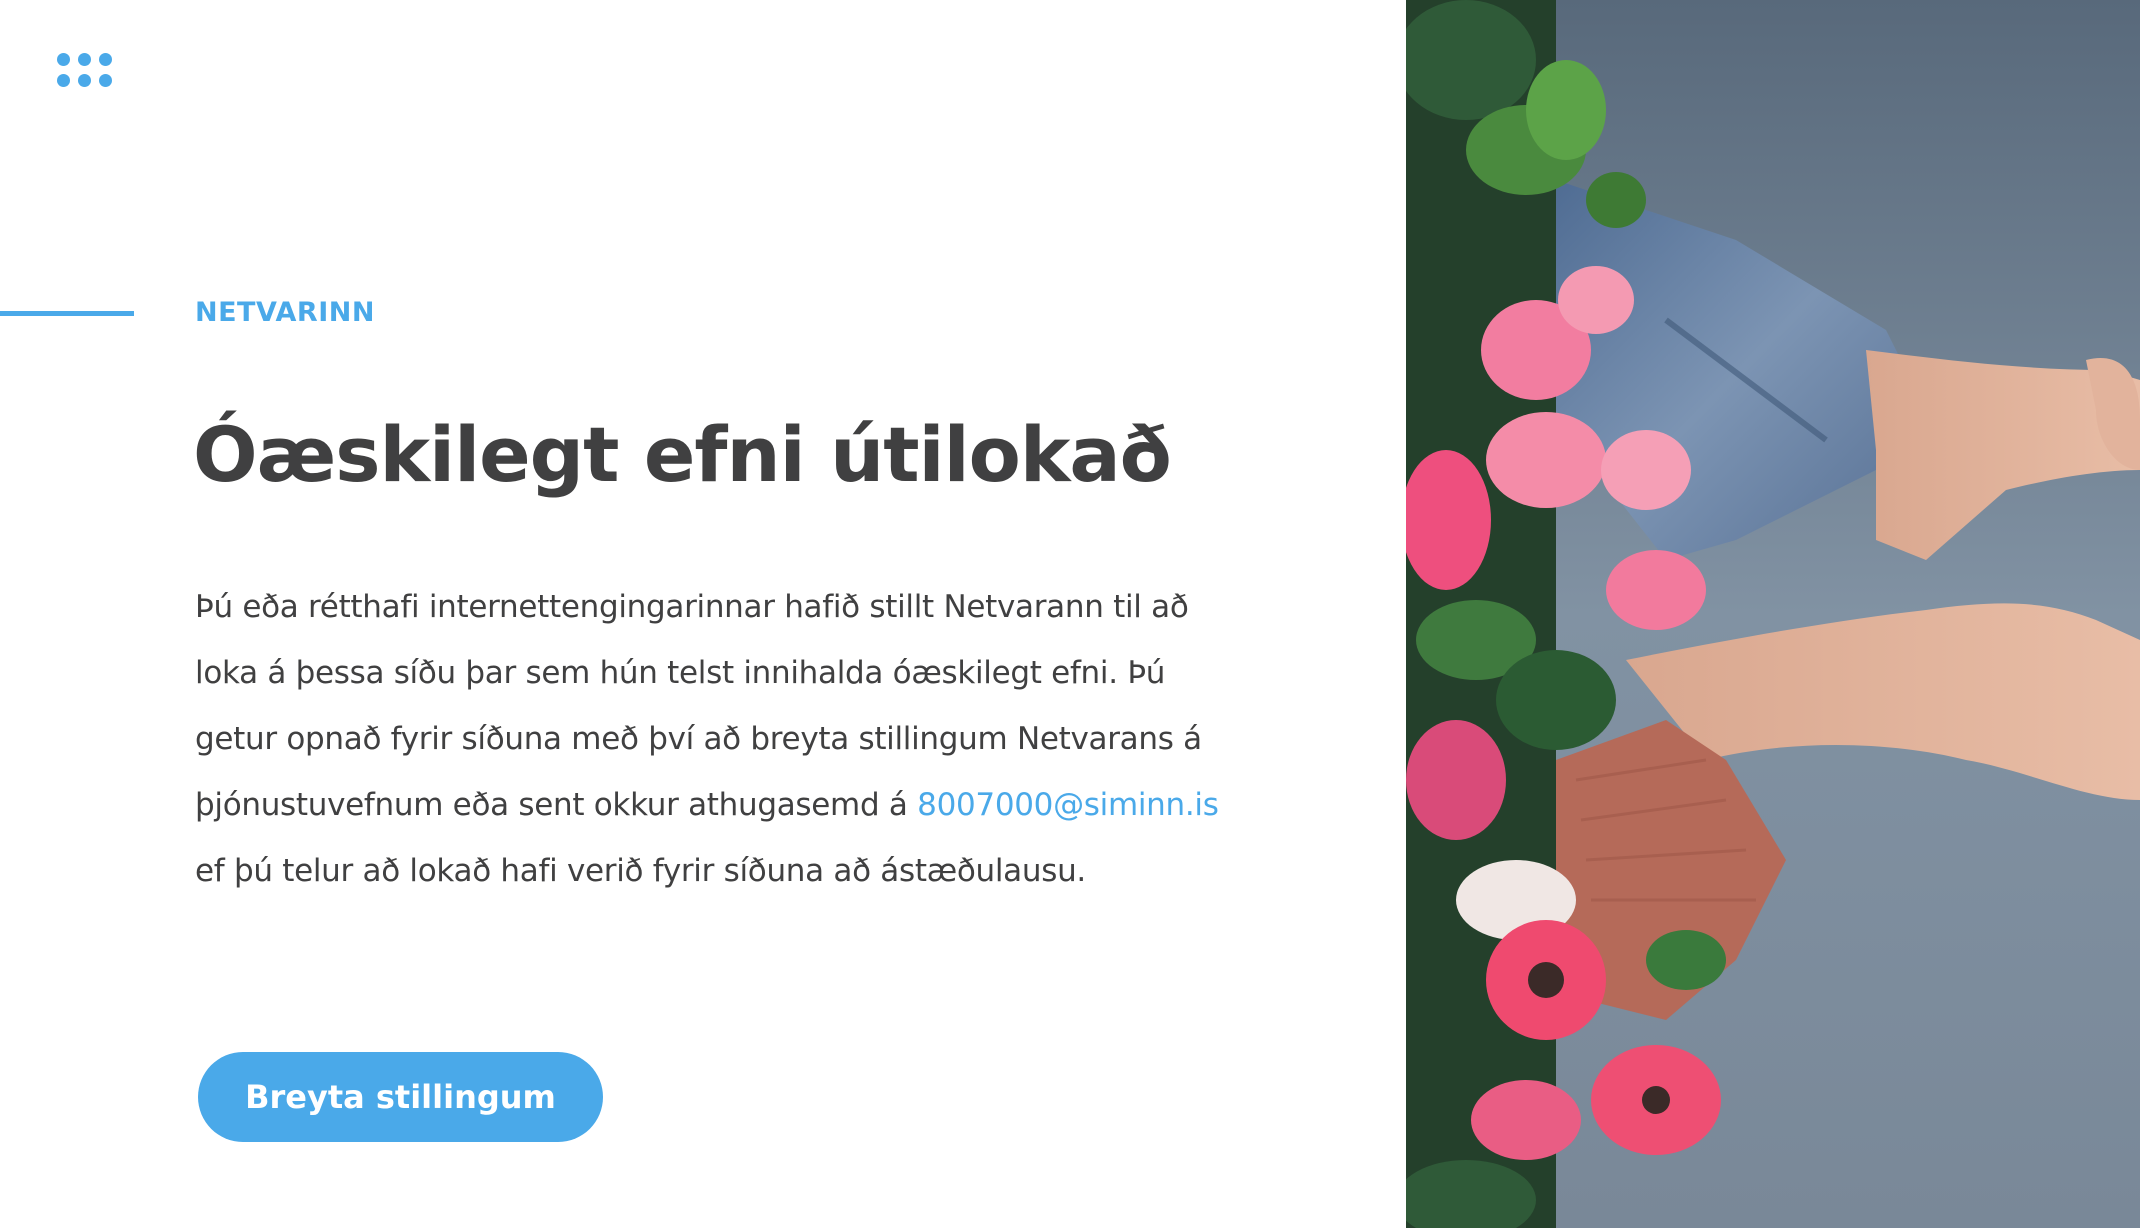  Describe the element at coordinates (86, 71) in the screenshot. I see `logo-dots-icon` at that location.